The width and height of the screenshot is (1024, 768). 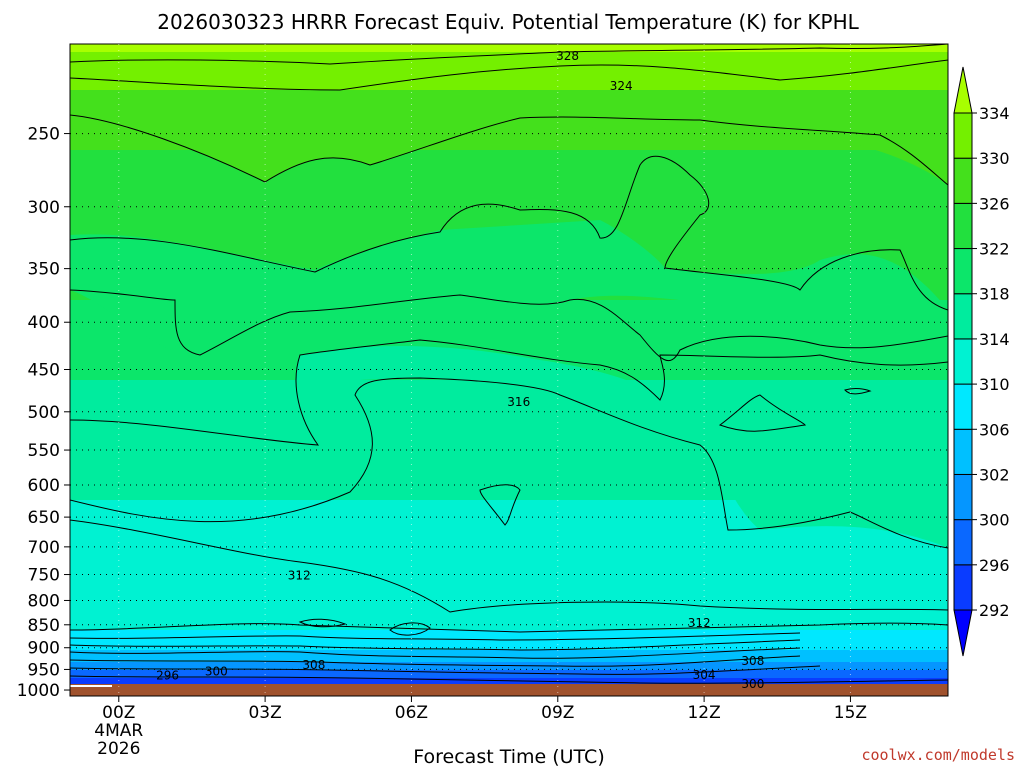 I want to click on y-tick-label: 1000, so click(x=38, y=691).